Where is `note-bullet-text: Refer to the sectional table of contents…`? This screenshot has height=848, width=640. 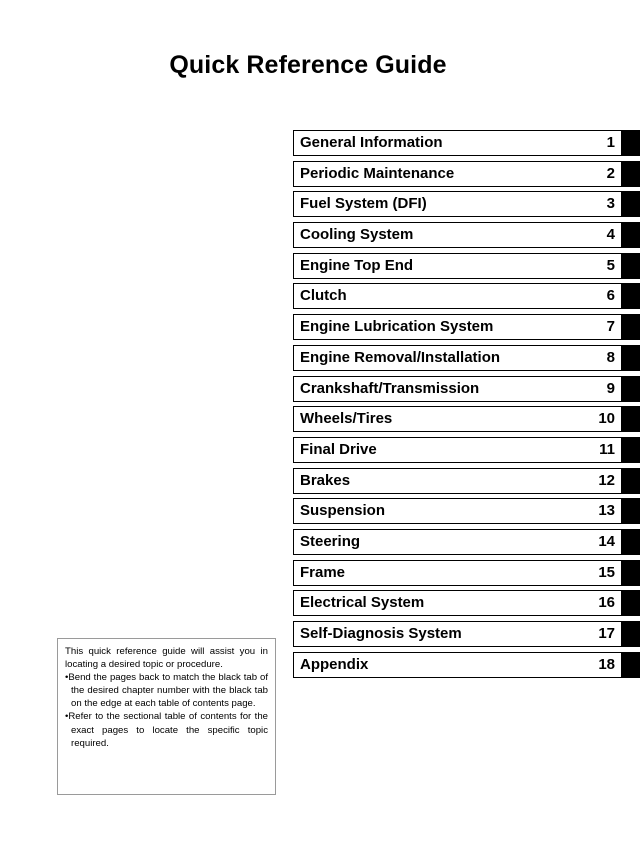
note-bullet-text: Refer to the sectional table of contents… is located at coordinates (168, 730).